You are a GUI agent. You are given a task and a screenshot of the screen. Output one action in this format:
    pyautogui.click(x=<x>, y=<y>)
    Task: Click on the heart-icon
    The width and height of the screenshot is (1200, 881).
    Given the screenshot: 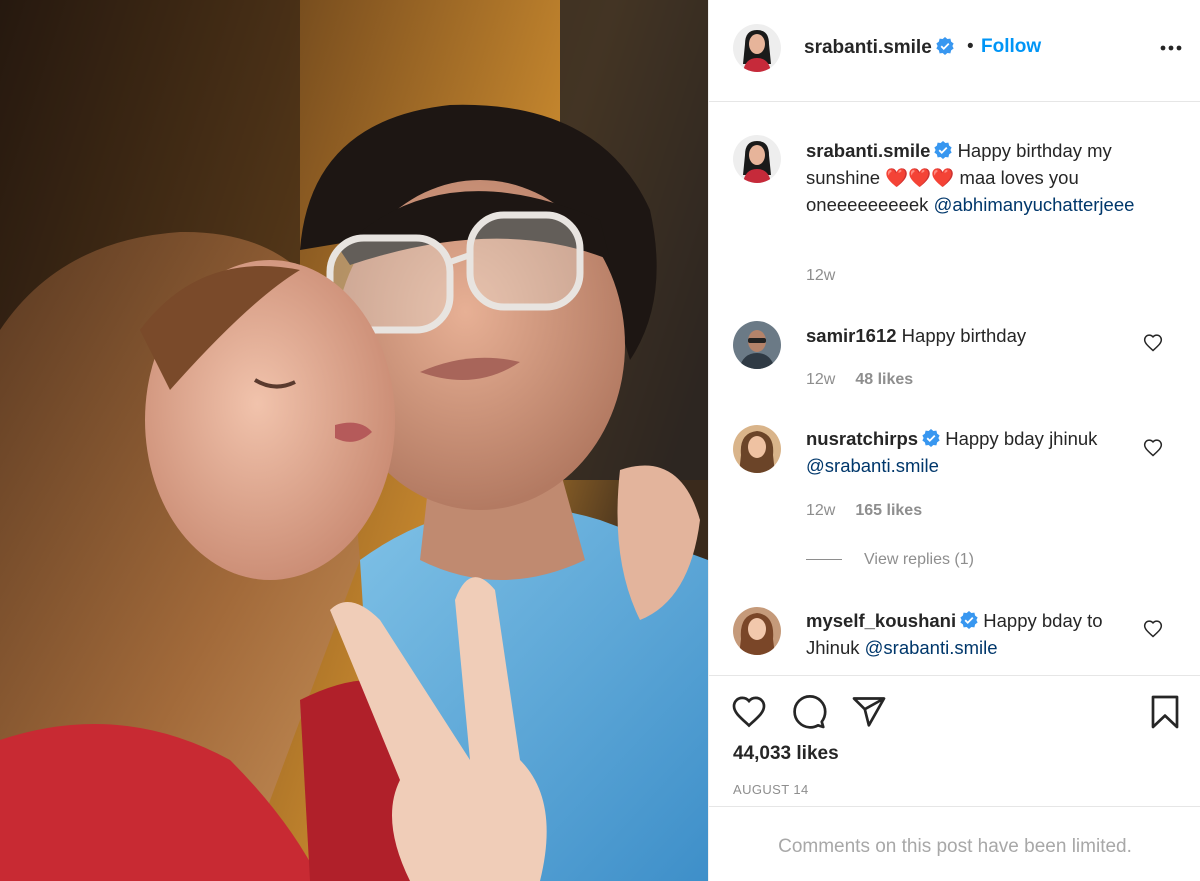 What is the action you would take?
    pyautogui.click(x=749, y=712)
    